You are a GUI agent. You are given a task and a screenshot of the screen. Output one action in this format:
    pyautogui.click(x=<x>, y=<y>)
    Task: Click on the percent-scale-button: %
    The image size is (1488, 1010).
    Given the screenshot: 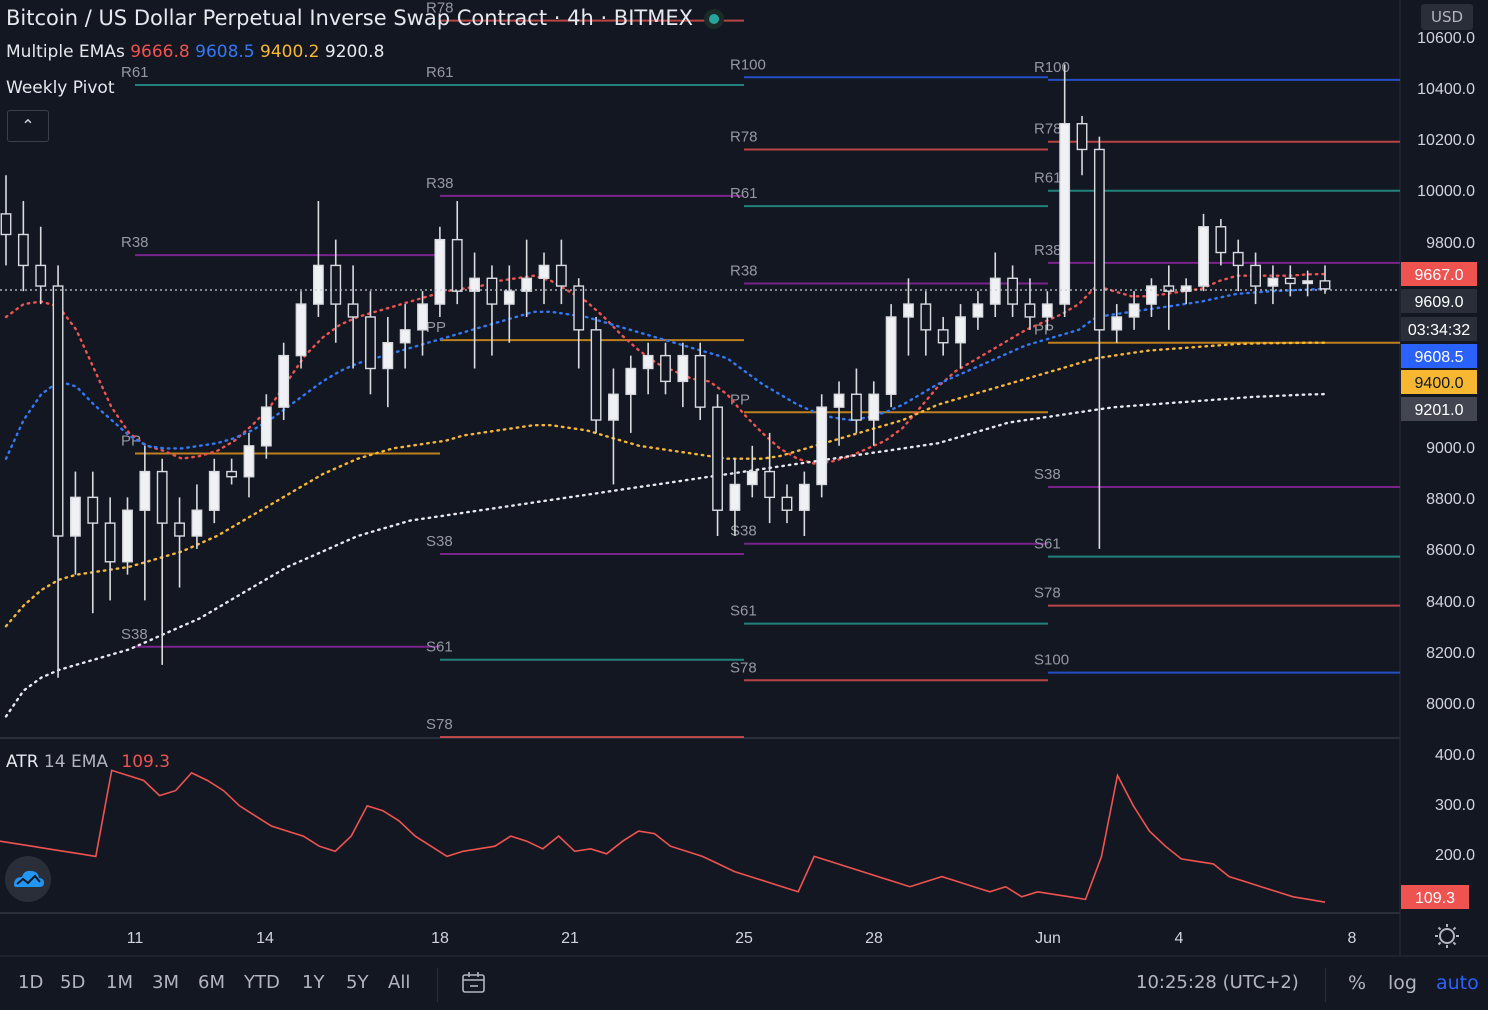 What is the action you would take?
    pyautogui.click(x=1357, y=983)
    